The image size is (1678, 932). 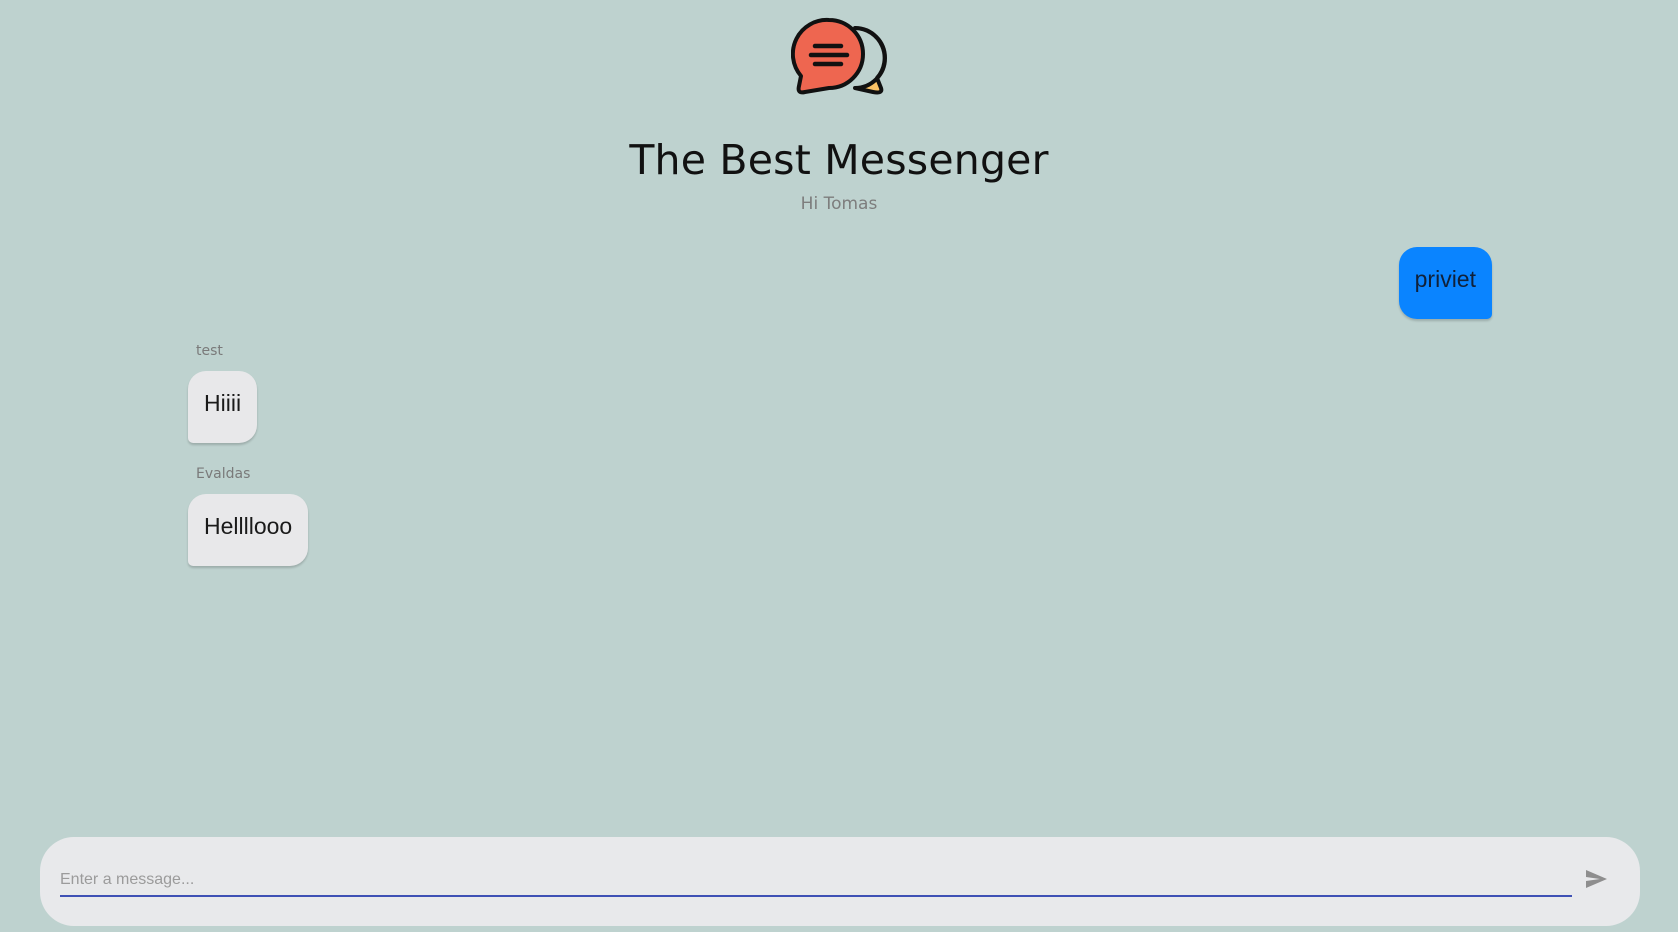 What do you see at coordinates (223, 474) in the screenshot?
I see `message-sender-name: Evaldas` at bounding box center [223, 474].